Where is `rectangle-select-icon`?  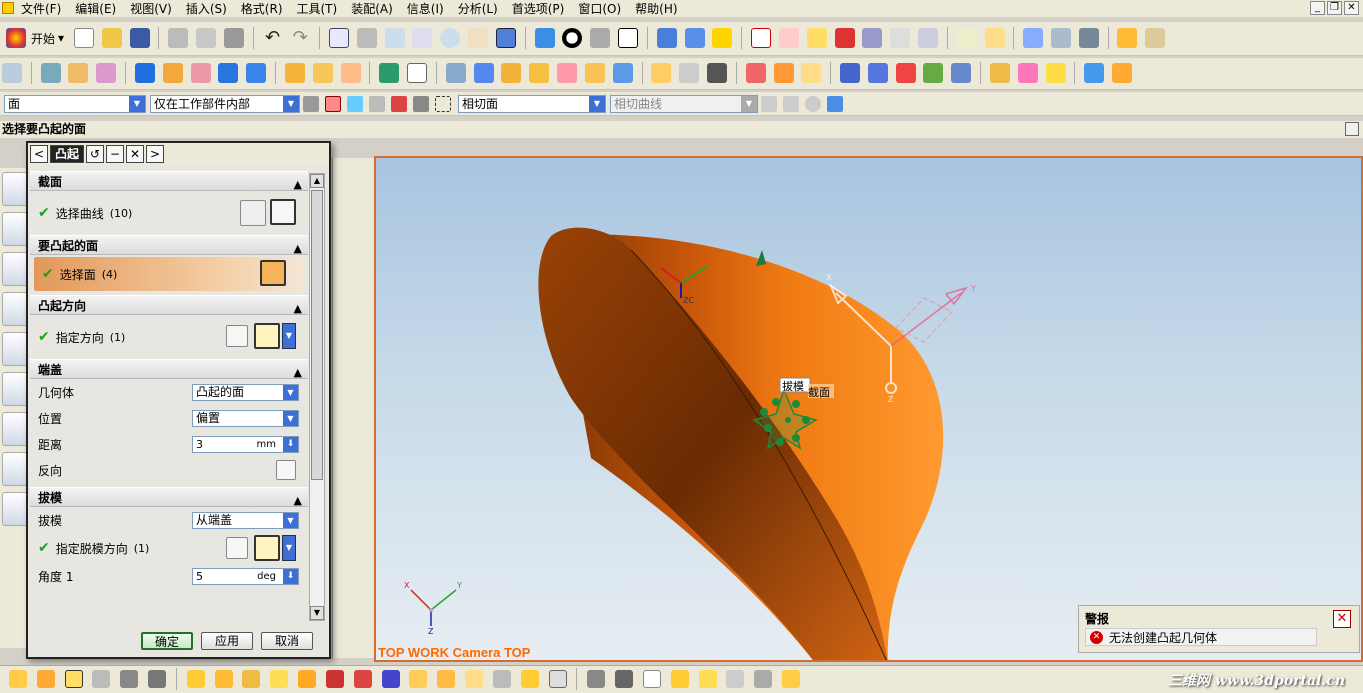 rectangle-select-icon is located at coordinates (443, 103).